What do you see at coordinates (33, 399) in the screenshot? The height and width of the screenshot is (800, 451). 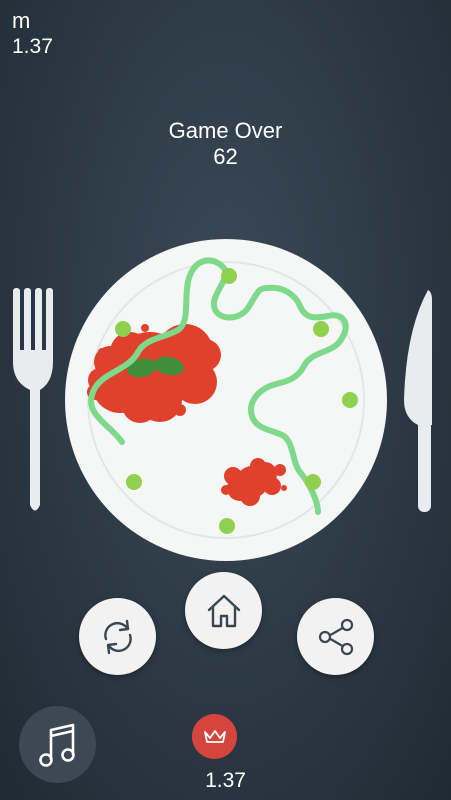 I see `fork-icon` at bounding box center [33, 399].